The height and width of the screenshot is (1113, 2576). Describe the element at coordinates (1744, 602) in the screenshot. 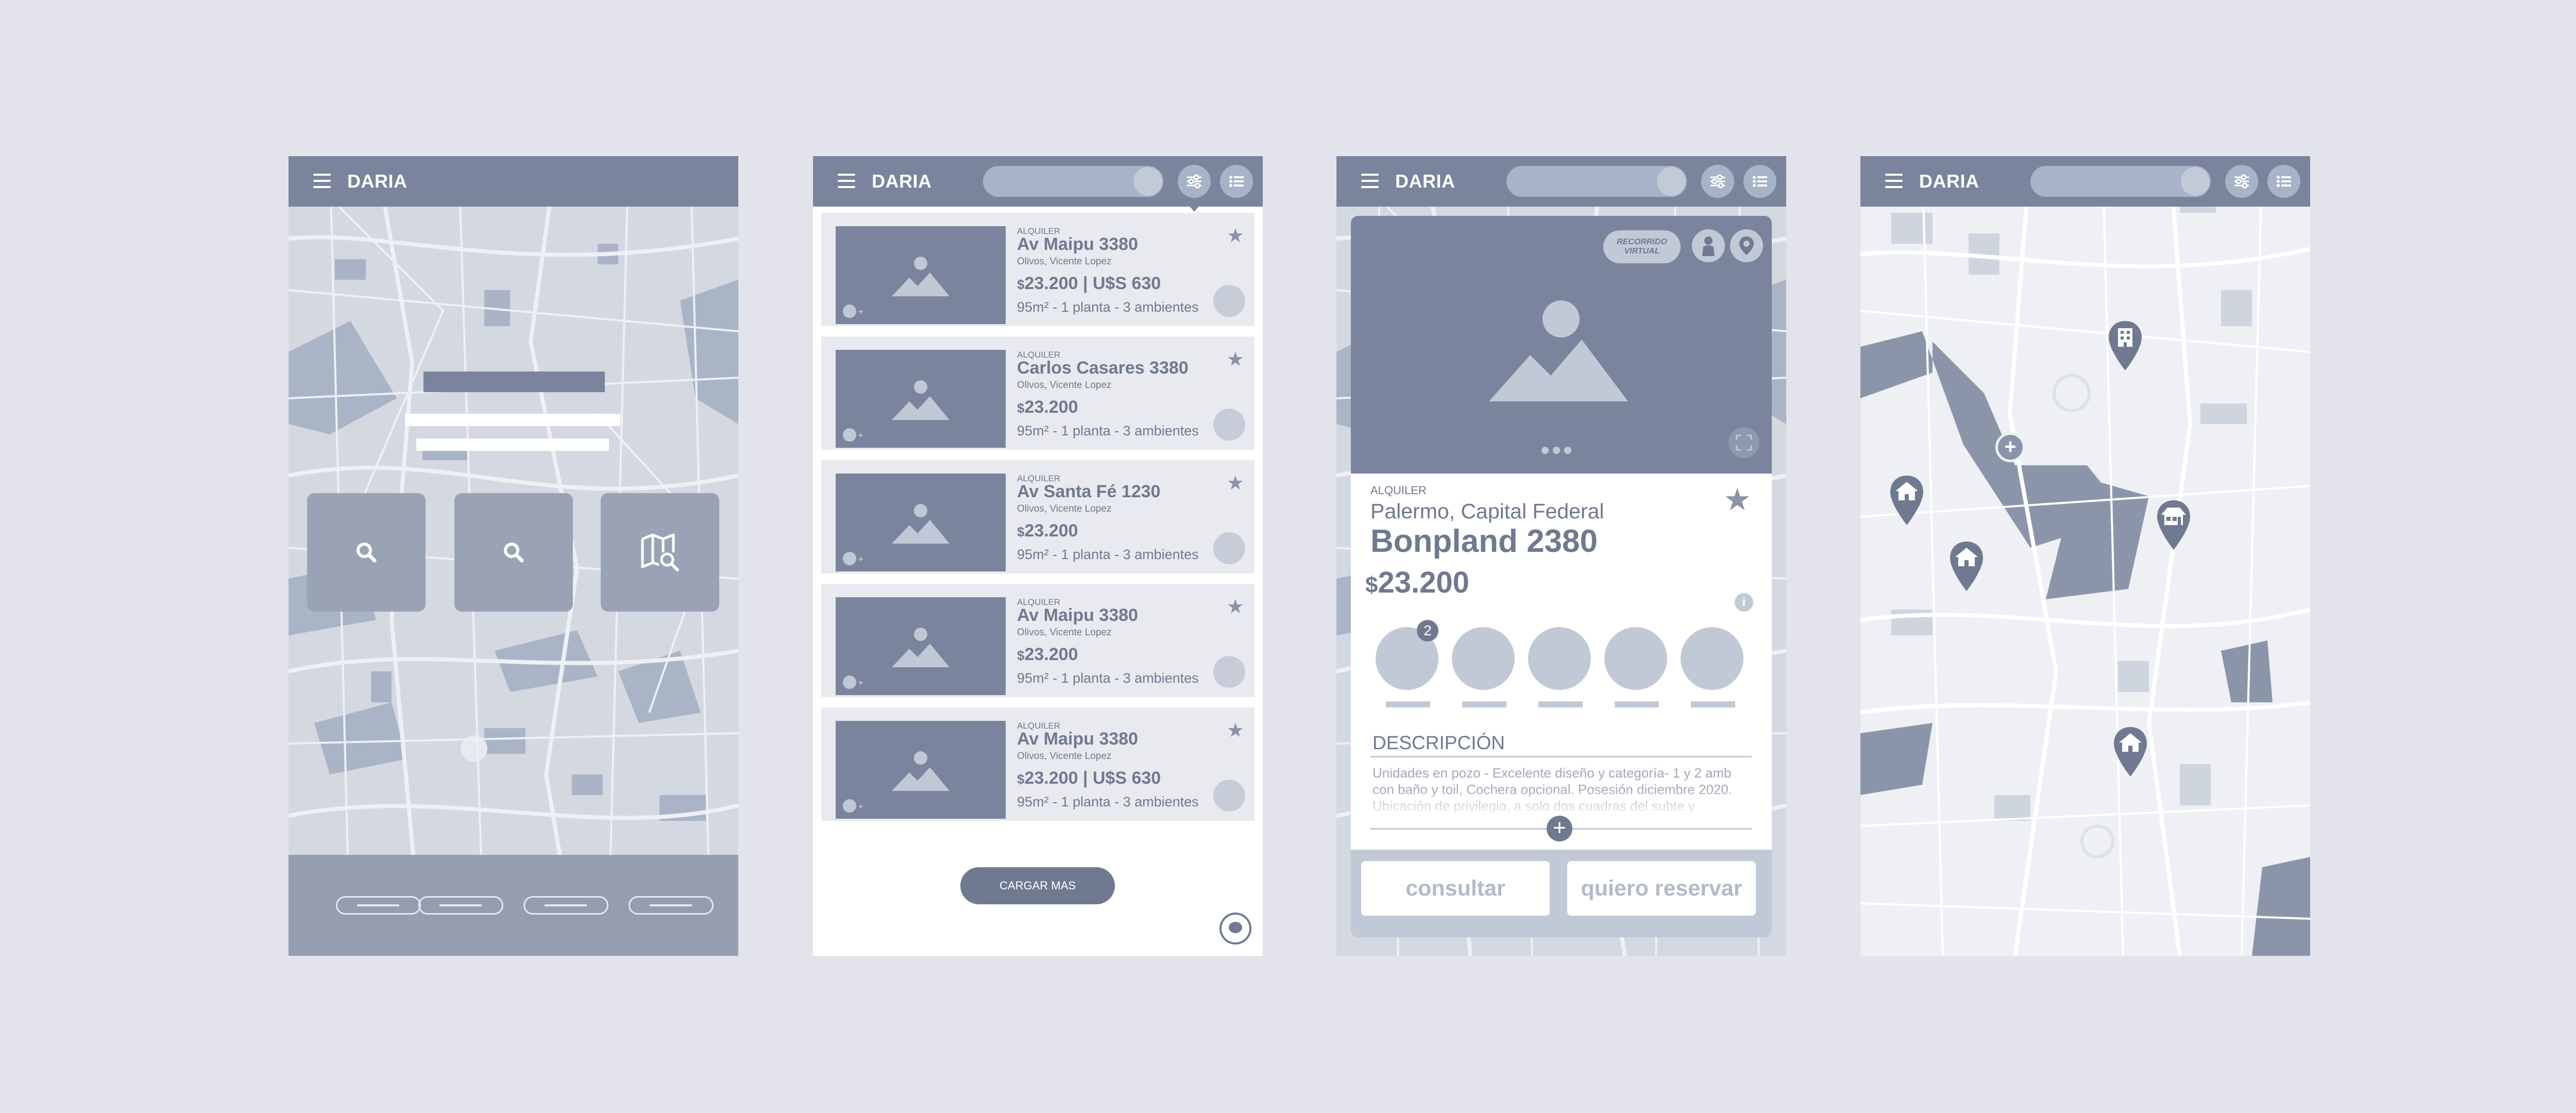

I see `info-icon: i` at that location.